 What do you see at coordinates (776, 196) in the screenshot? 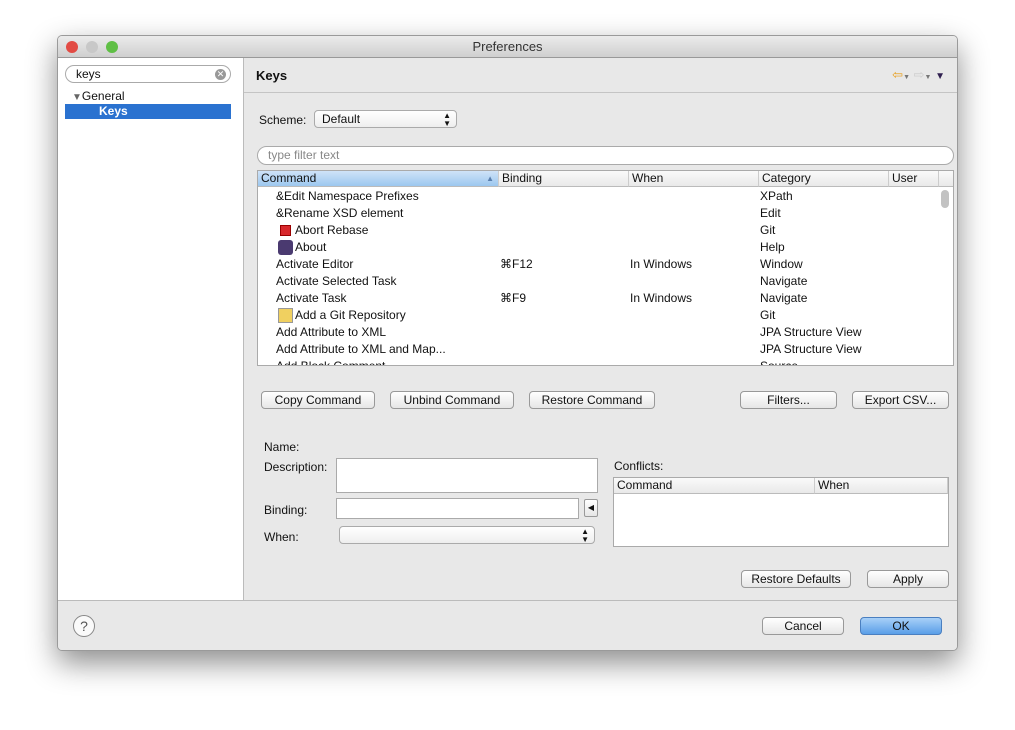
I see `category-cell: XPath` at bounding box center [776, 196].